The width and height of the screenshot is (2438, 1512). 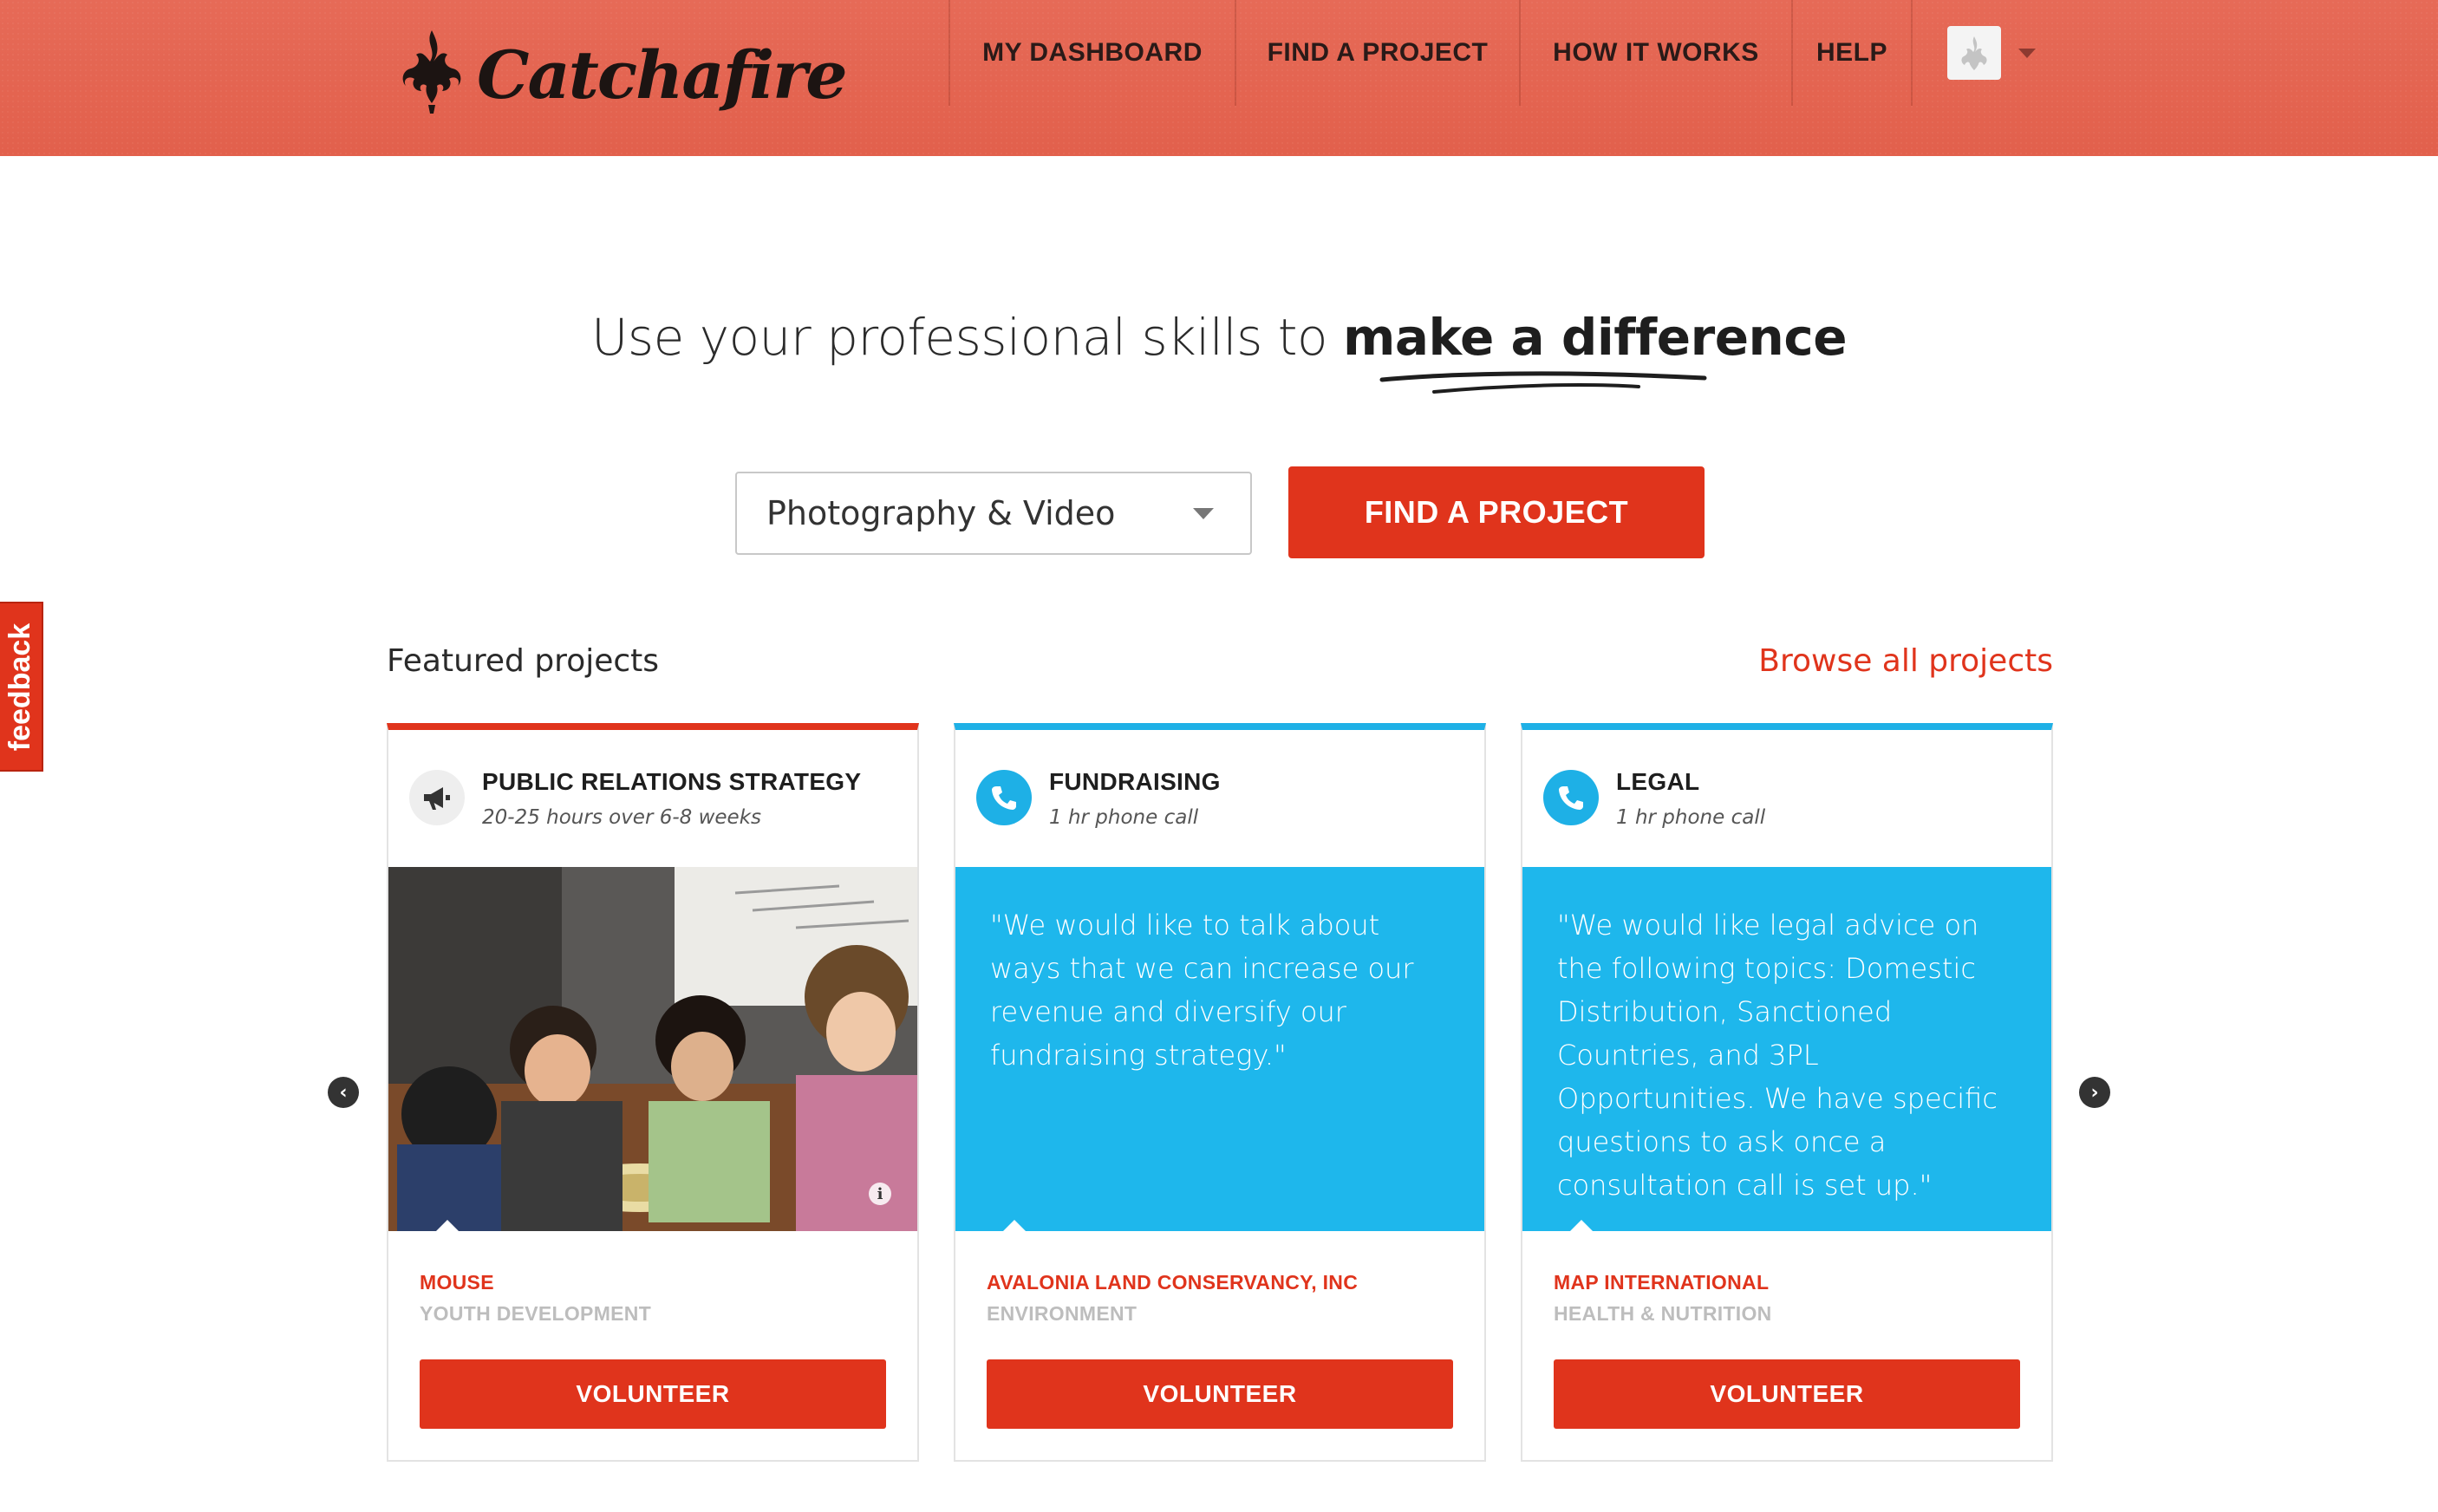 I want to click on logo: Catchafire, so click(x=623, y=72).